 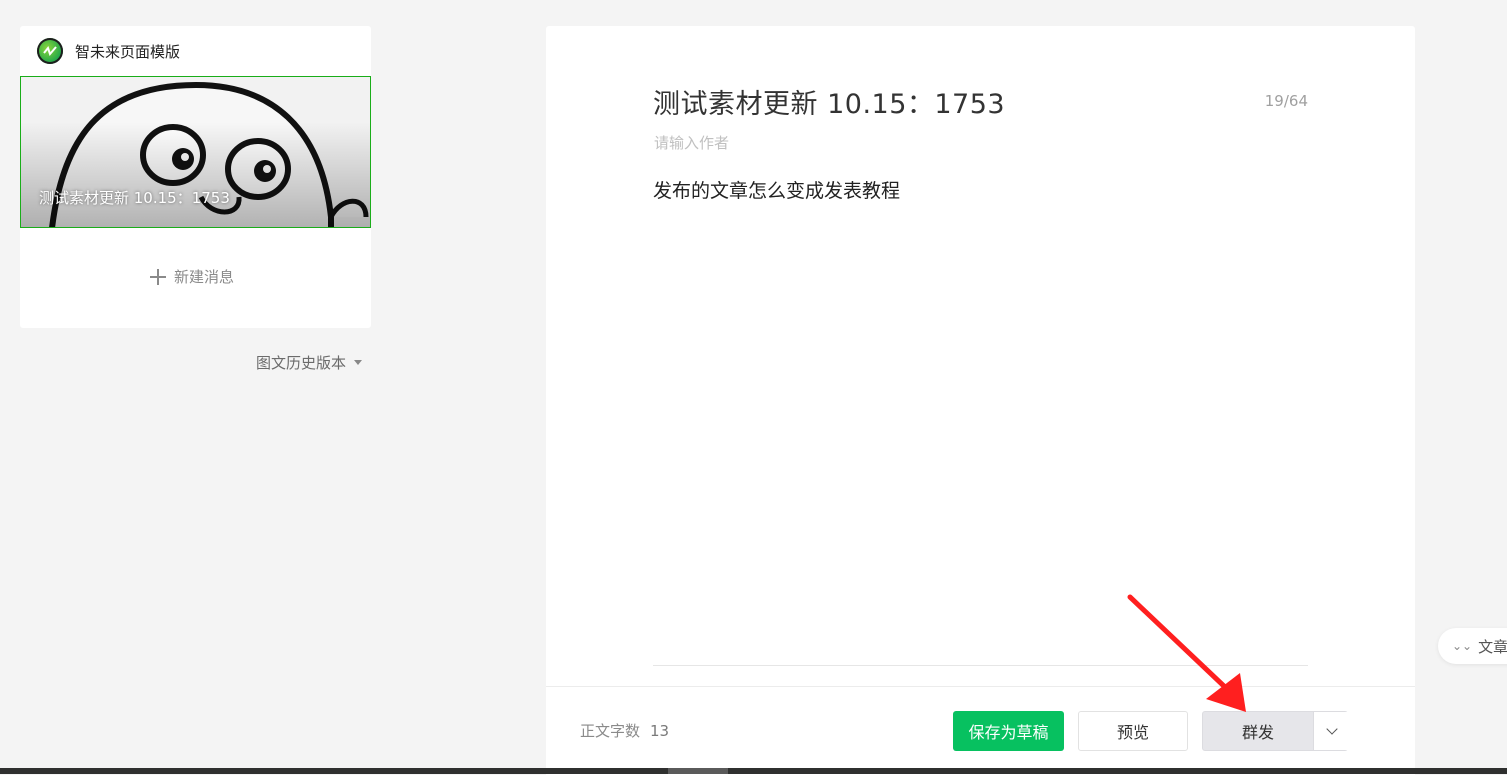 I want to click on preview-button: 预览, so click(x=1133, y=731).